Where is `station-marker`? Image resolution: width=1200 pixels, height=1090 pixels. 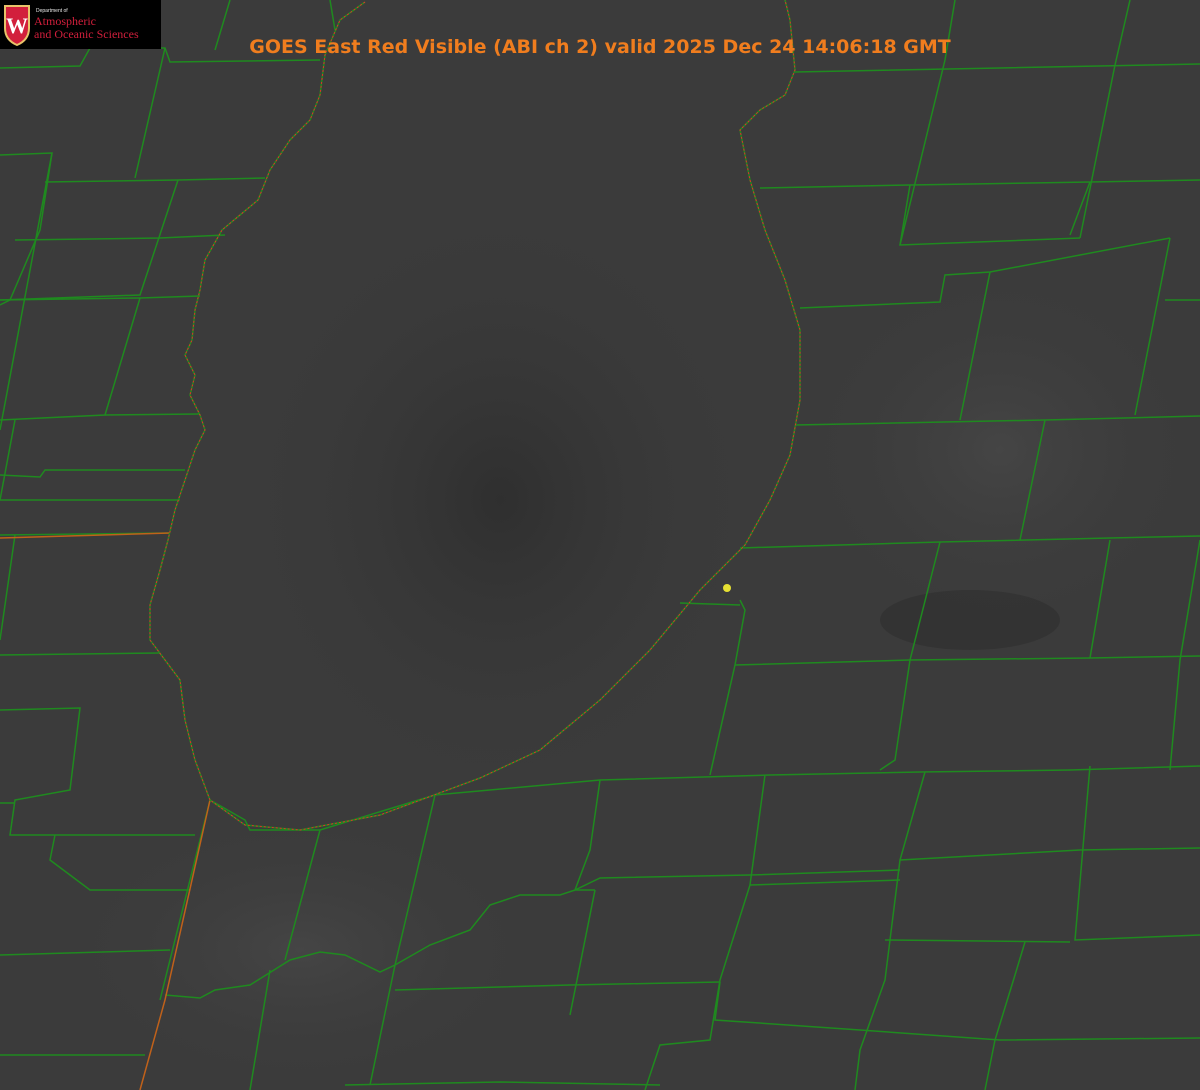 station-marker is located at coordinates (727, 588).